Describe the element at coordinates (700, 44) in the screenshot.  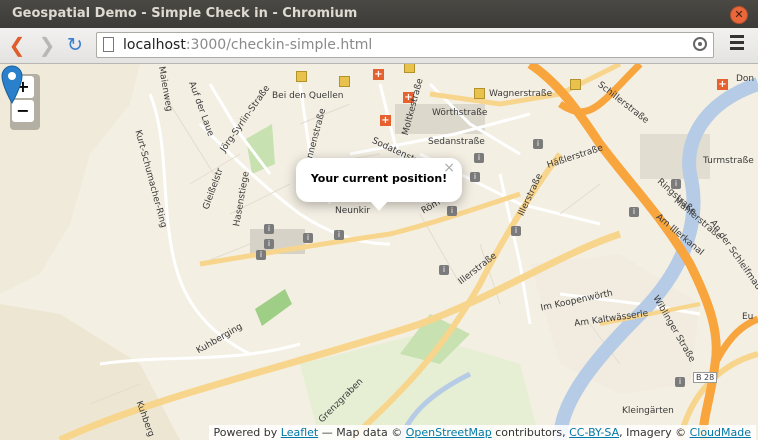
I see `location-icon` at that location.